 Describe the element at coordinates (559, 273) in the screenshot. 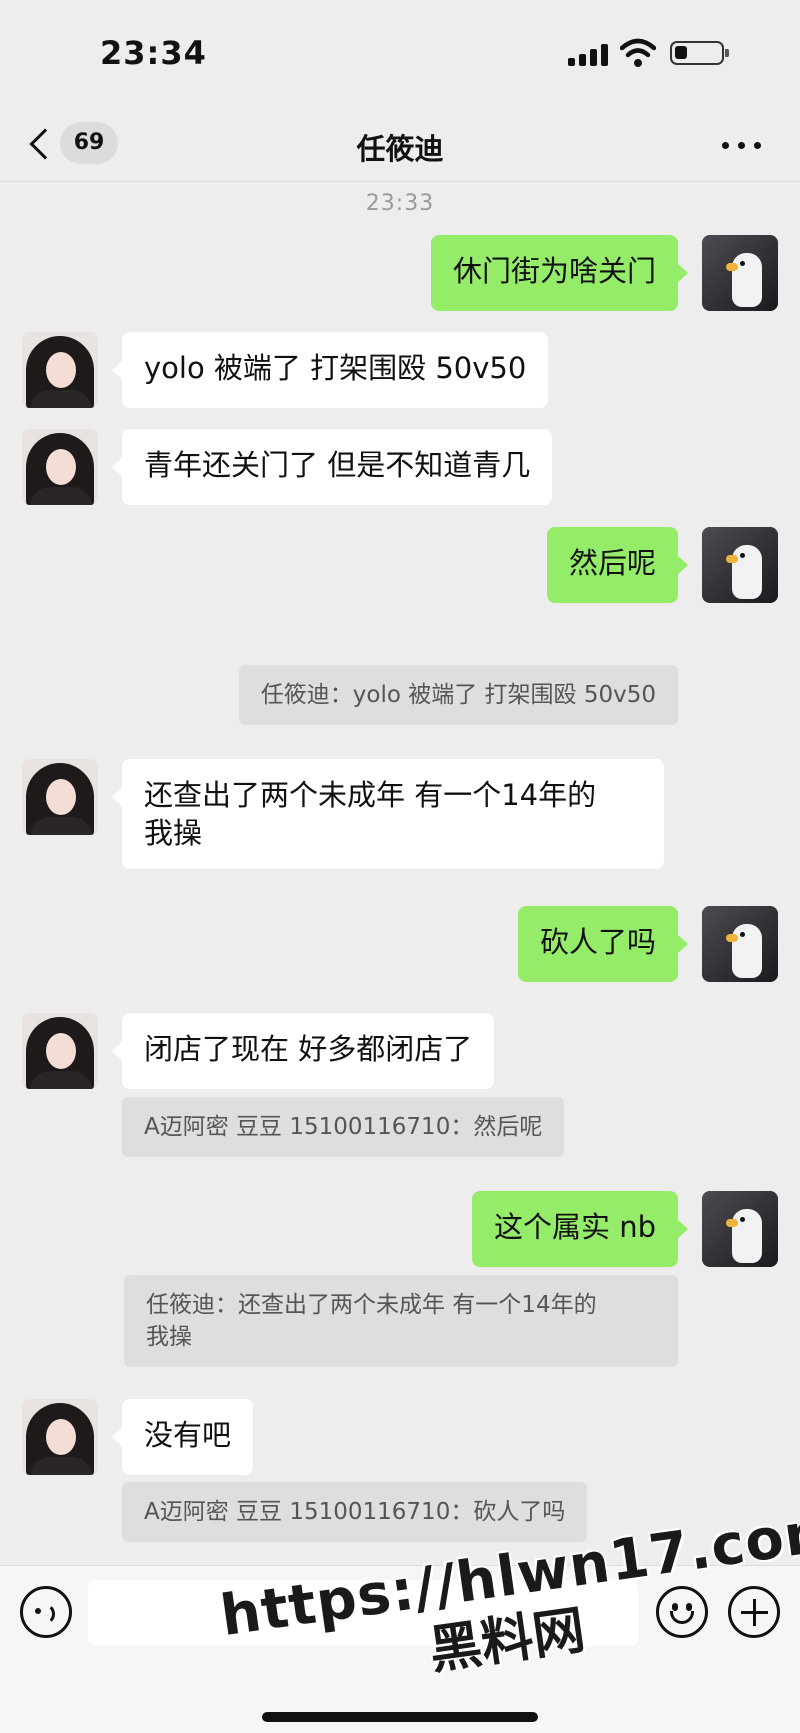

I see `outgoing-bubble: 休门街为啥关门` at that location.